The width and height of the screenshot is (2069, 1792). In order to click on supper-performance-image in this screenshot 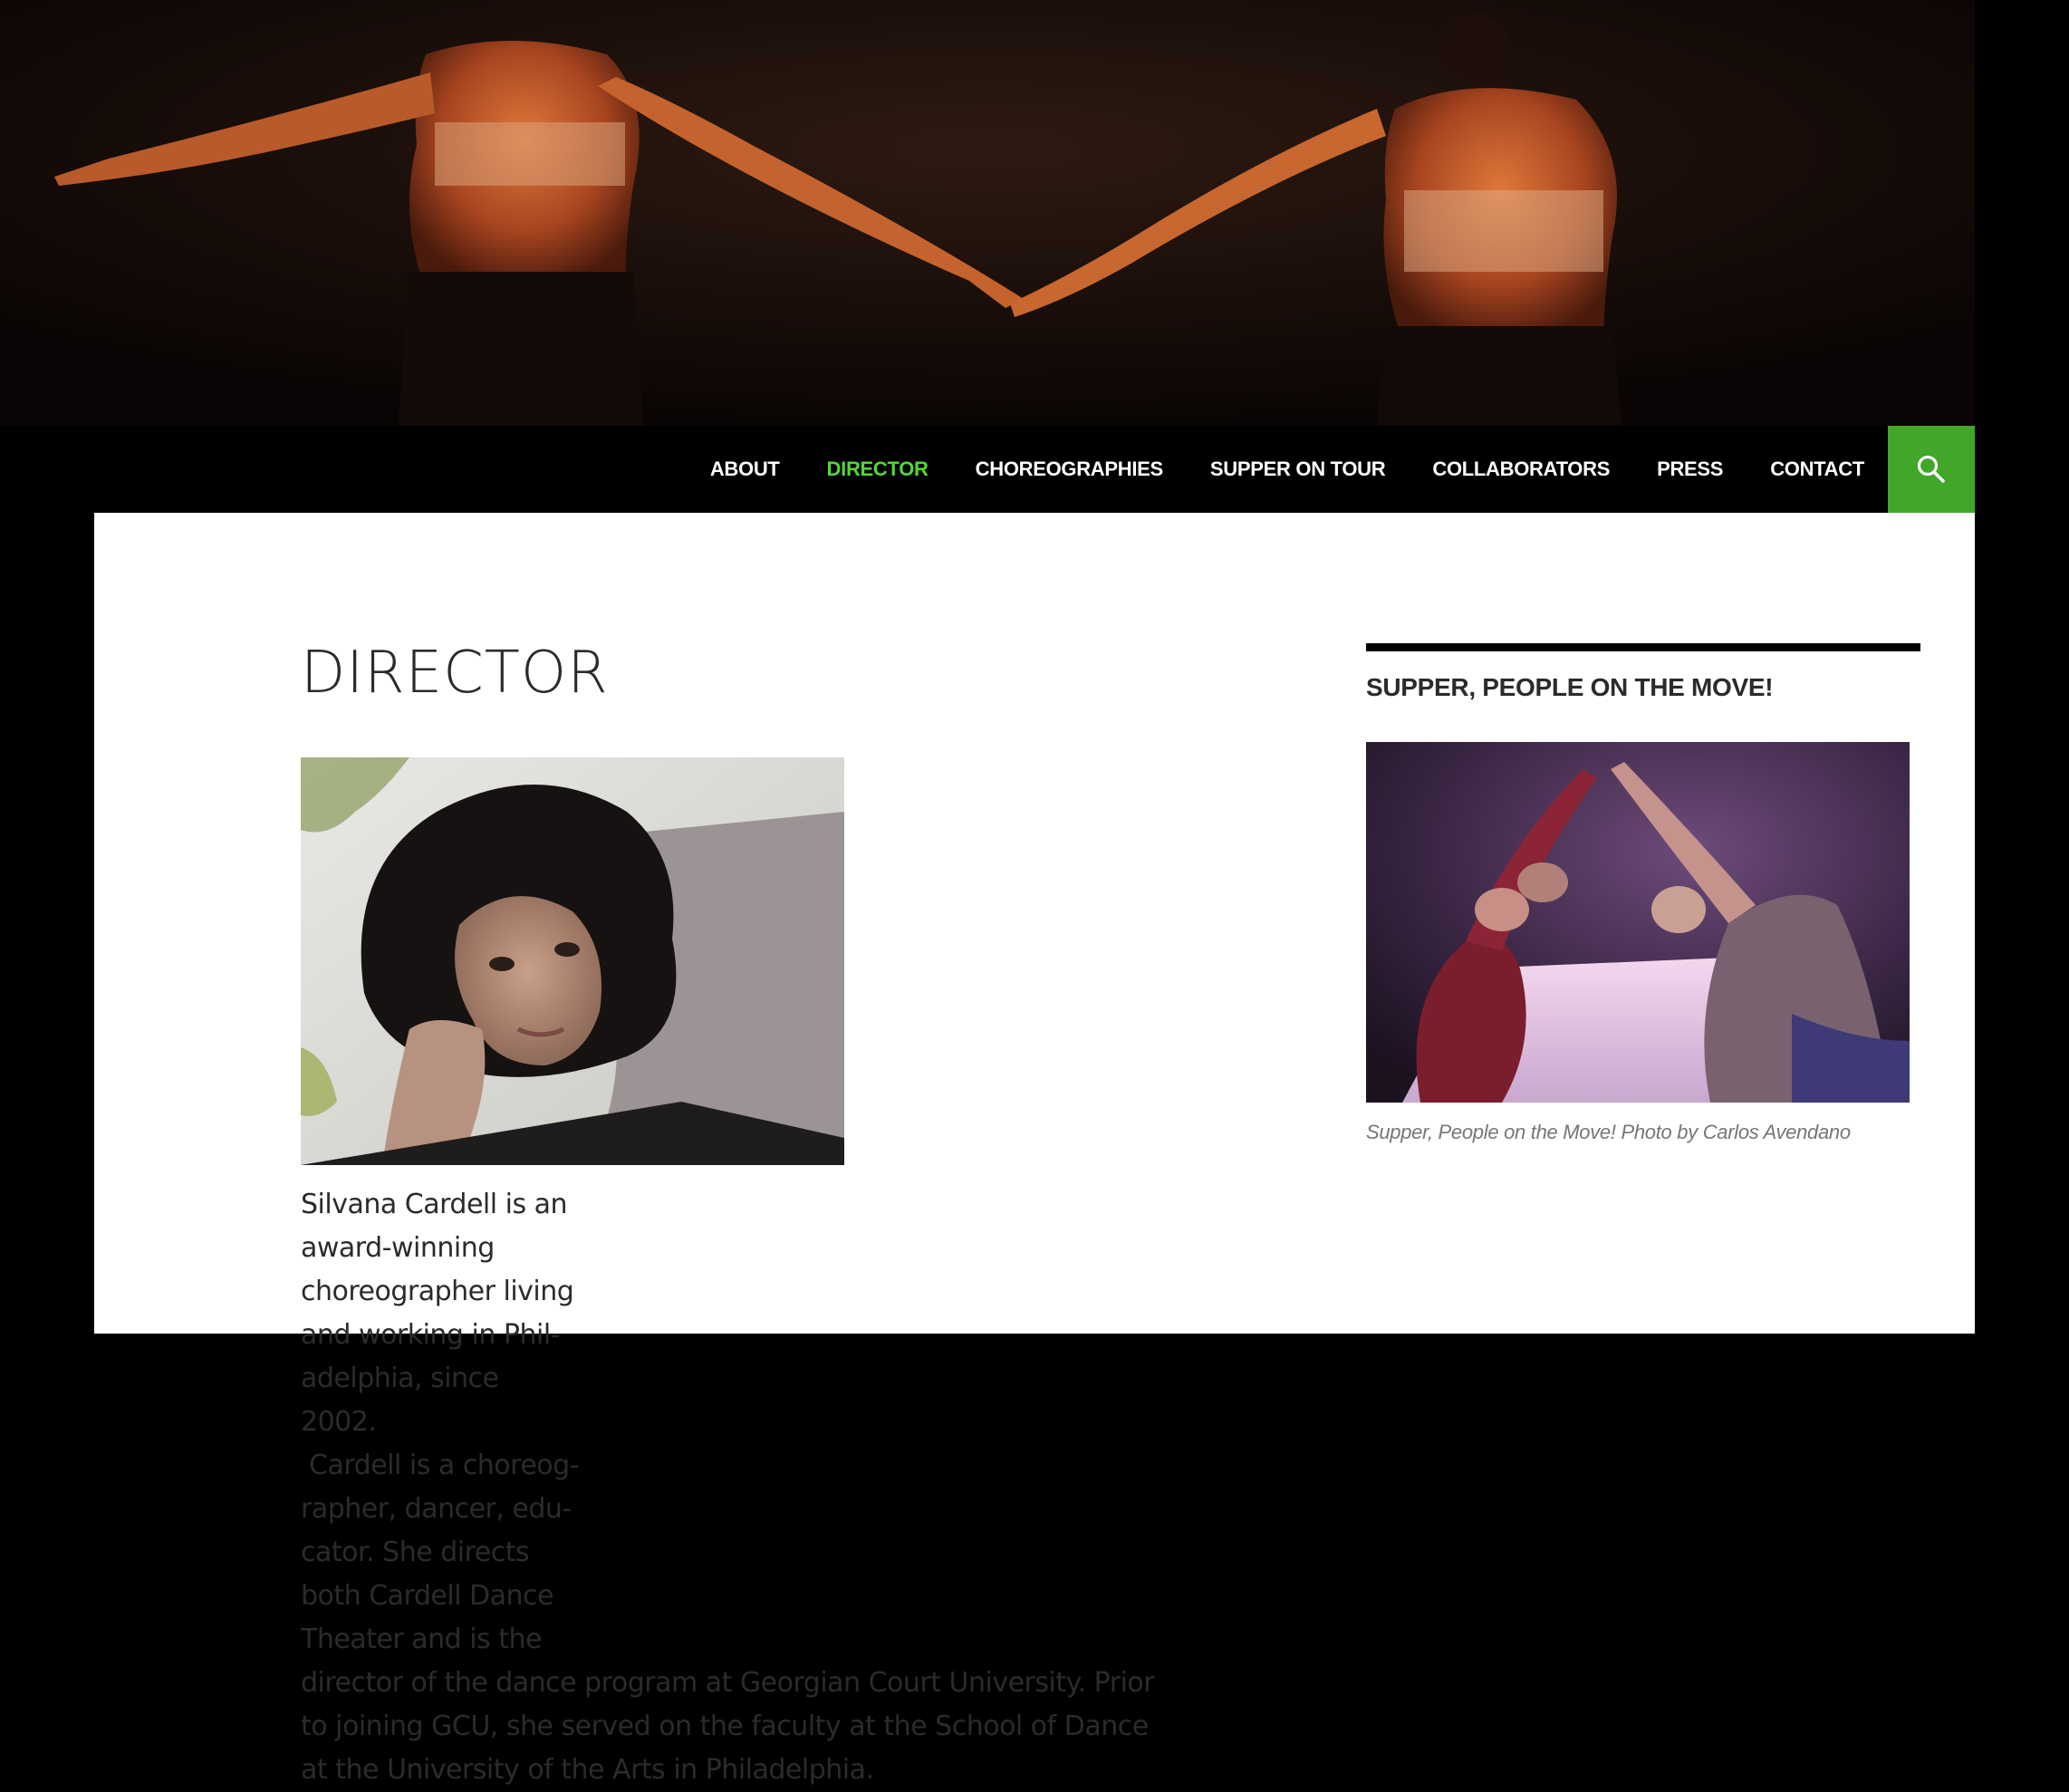, I will do `click(1638, 922)`.